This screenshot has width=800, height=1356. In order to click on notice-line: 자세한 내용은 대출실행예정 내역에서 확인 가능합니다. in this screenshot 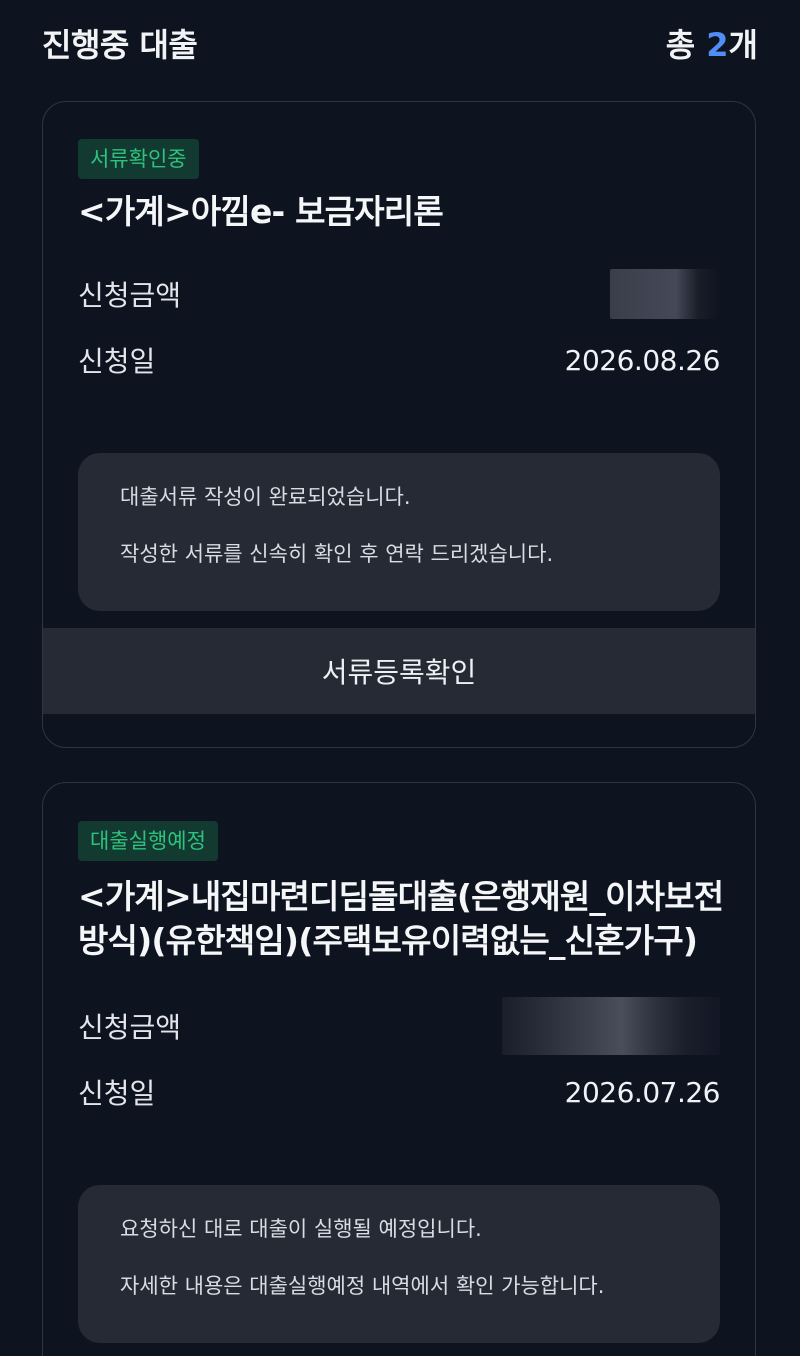, I will do `click(362, 1286)`.